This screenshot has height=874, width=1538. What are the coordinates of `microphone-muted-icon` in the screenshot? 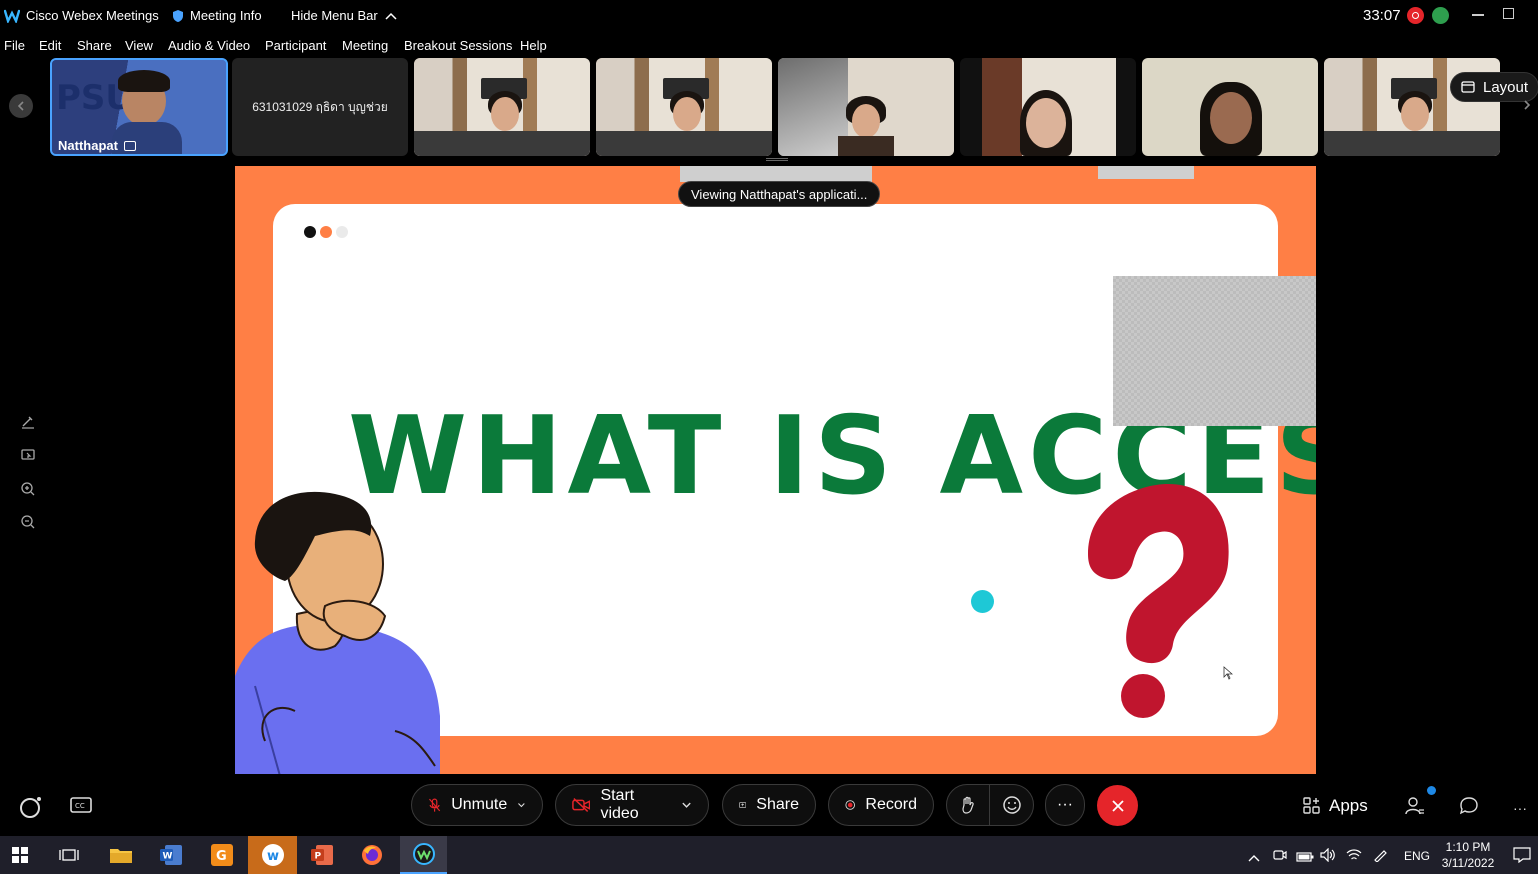 It's located at (435, 805).